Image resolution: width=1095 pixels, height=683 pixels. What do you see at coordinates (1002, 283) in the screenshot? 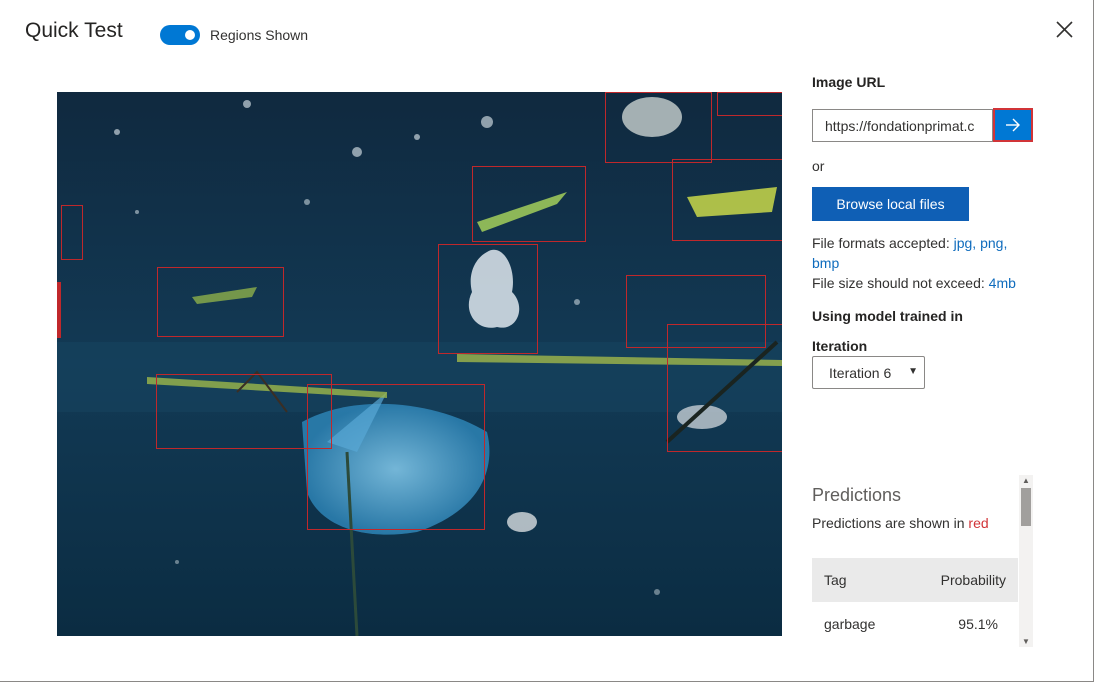
I see `file-size-value: 4mb` at bounding box center [1002, 283].